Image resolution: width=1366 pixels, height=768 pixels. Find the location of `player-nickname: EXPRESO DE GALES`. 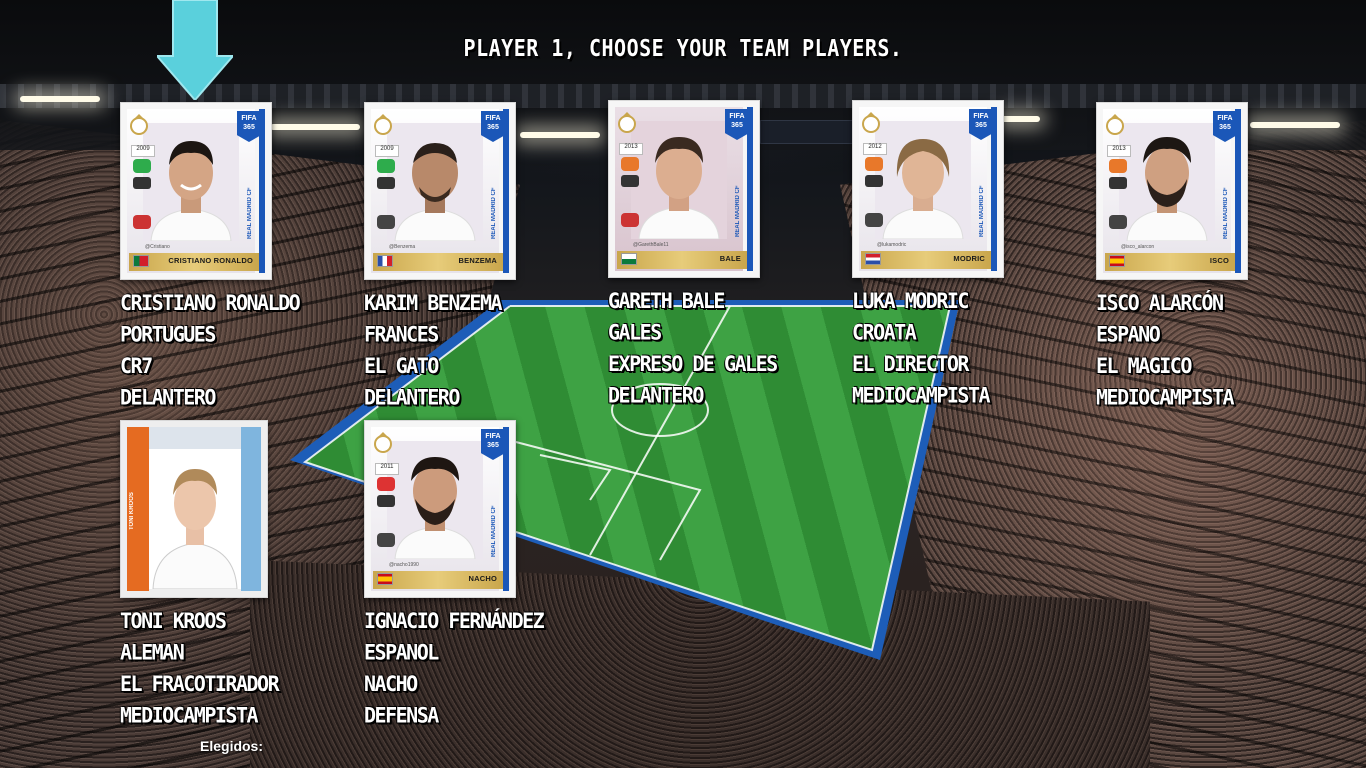

player-nickname: EXPRESO DE GALES is located at coordinates (693, 364).